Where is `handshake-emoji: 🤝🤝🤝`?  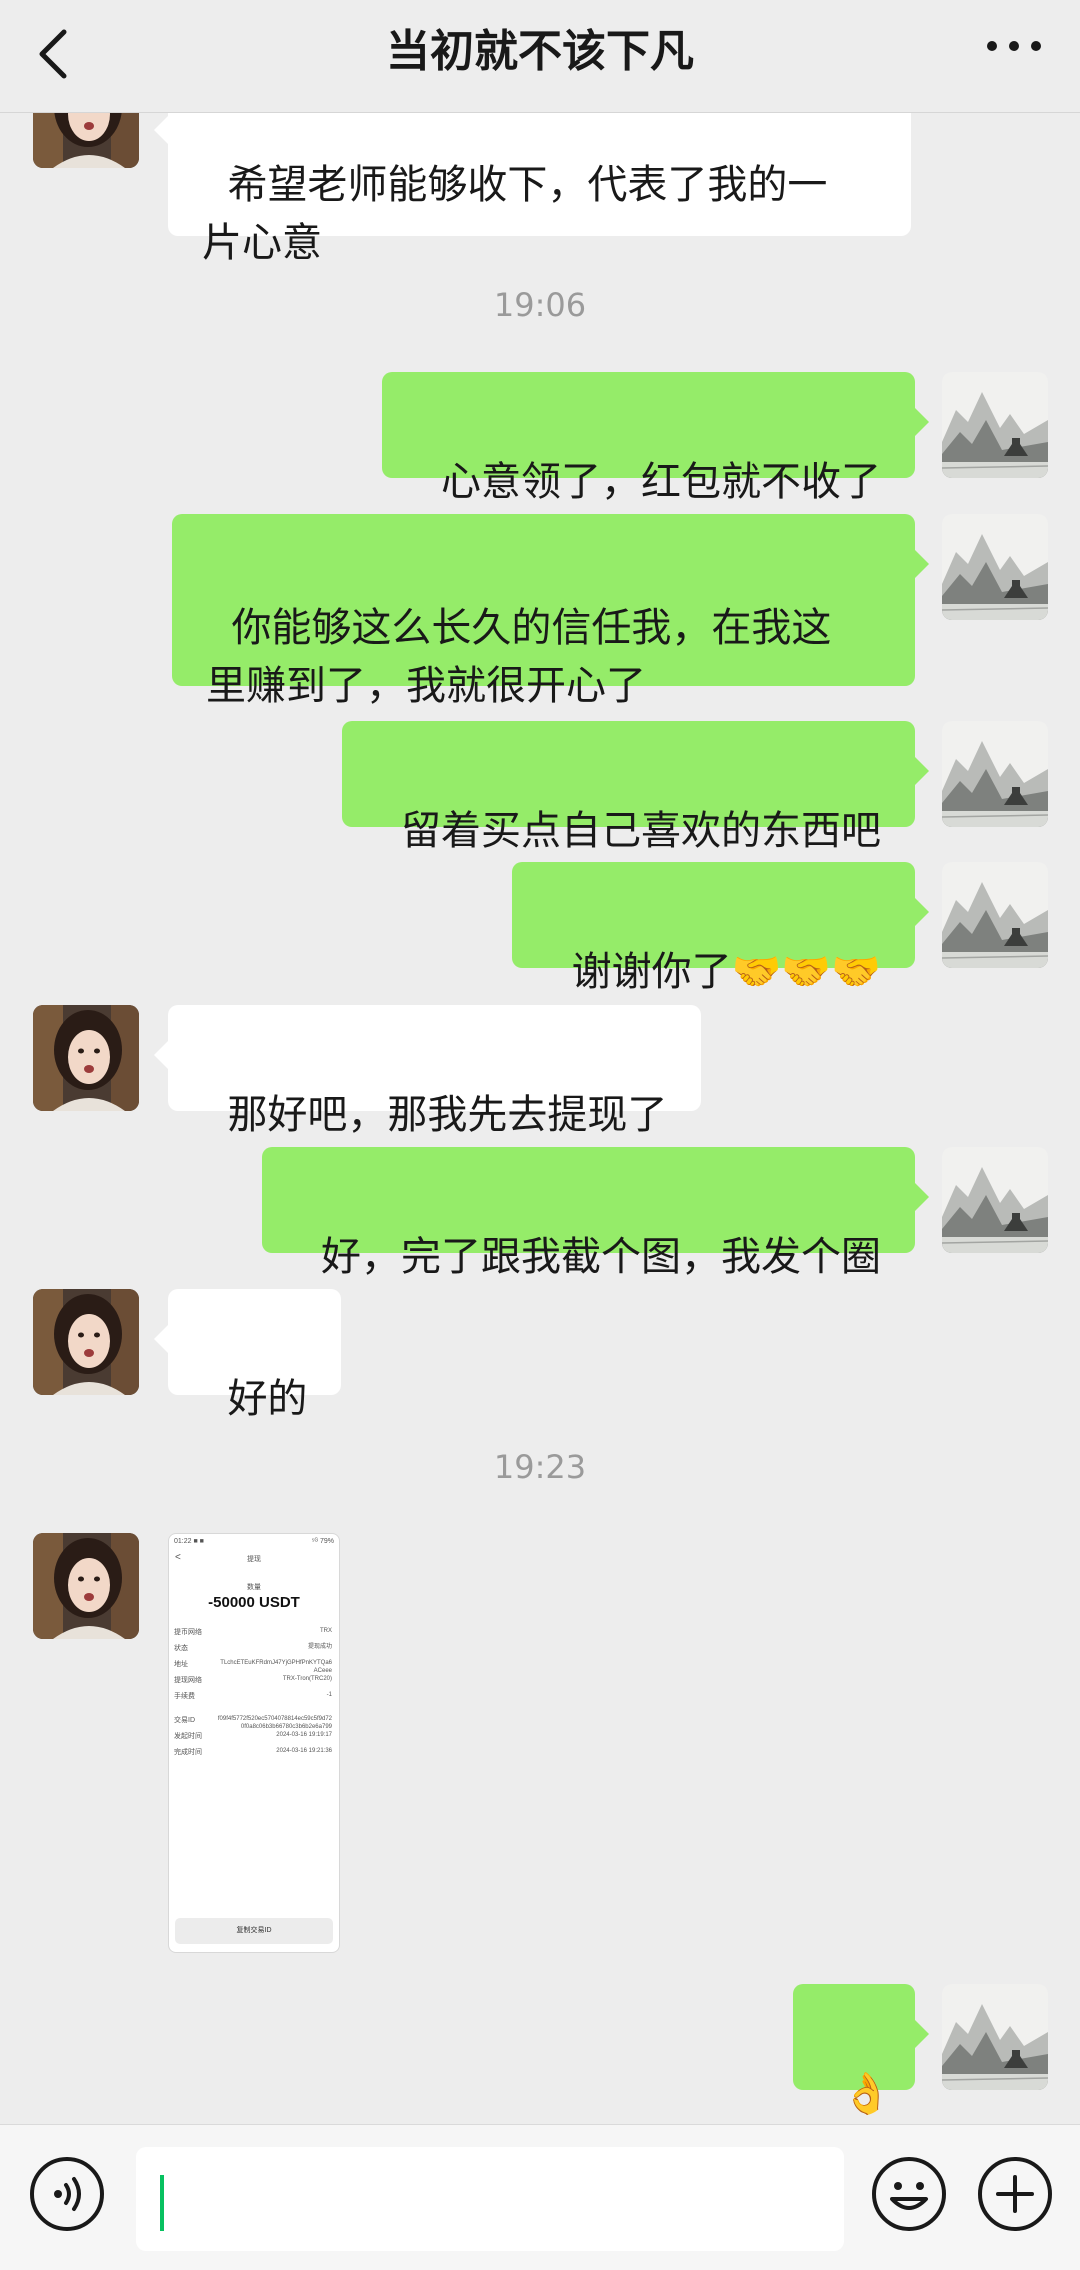
handshake-emoji: 🤝🤝🤝 is located at coordinates (806, 972).